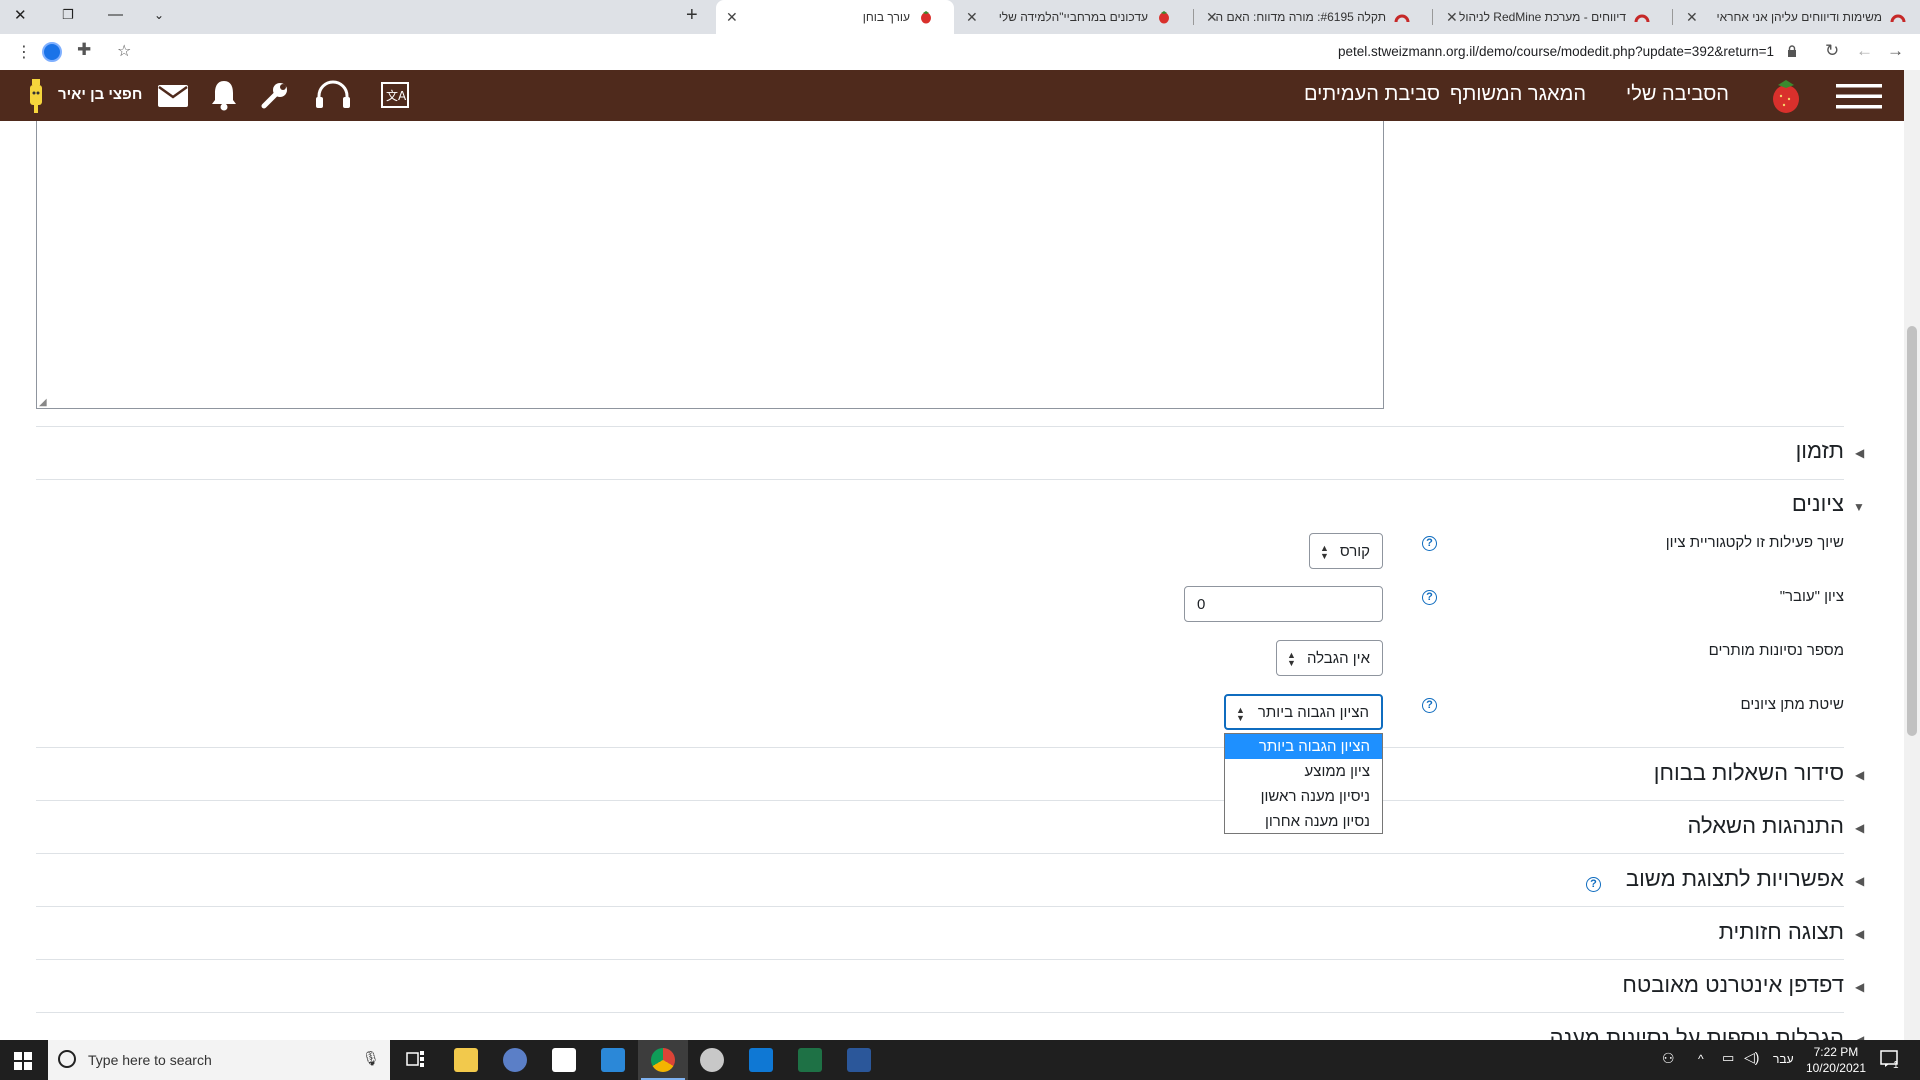 The image size is (1920, 1080). I want to click on tab-search-icon: ⌄, so click(159, 15).